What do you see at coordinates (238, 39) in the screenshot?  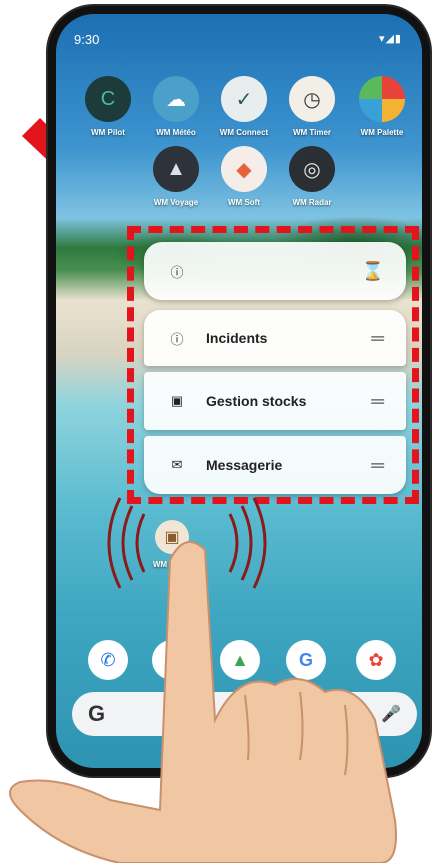 I see `status-bar: 9:30 ▾◢▮` at bounding box center [238, 39].